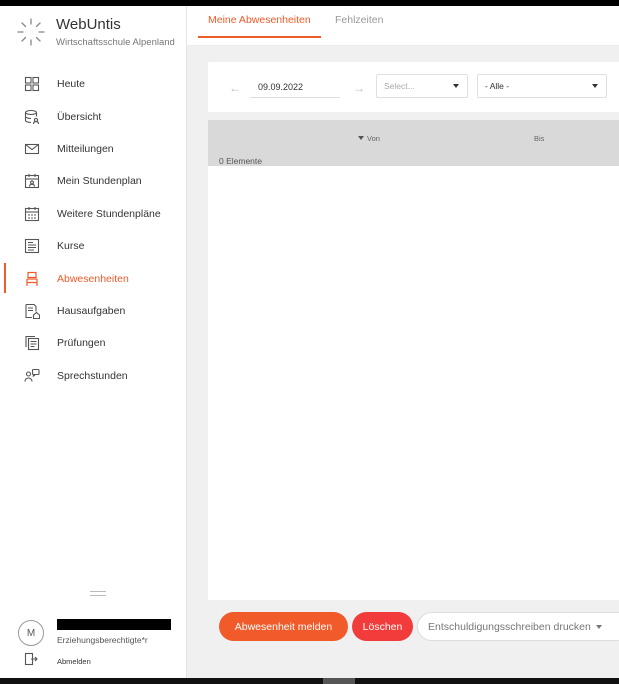 This screenshot has height=684, width=619. Describe the element at coordinates (509, 626) in the screenshot. I see `print-excuse-label: Entschuldigungsschreiben drucken` at that location.